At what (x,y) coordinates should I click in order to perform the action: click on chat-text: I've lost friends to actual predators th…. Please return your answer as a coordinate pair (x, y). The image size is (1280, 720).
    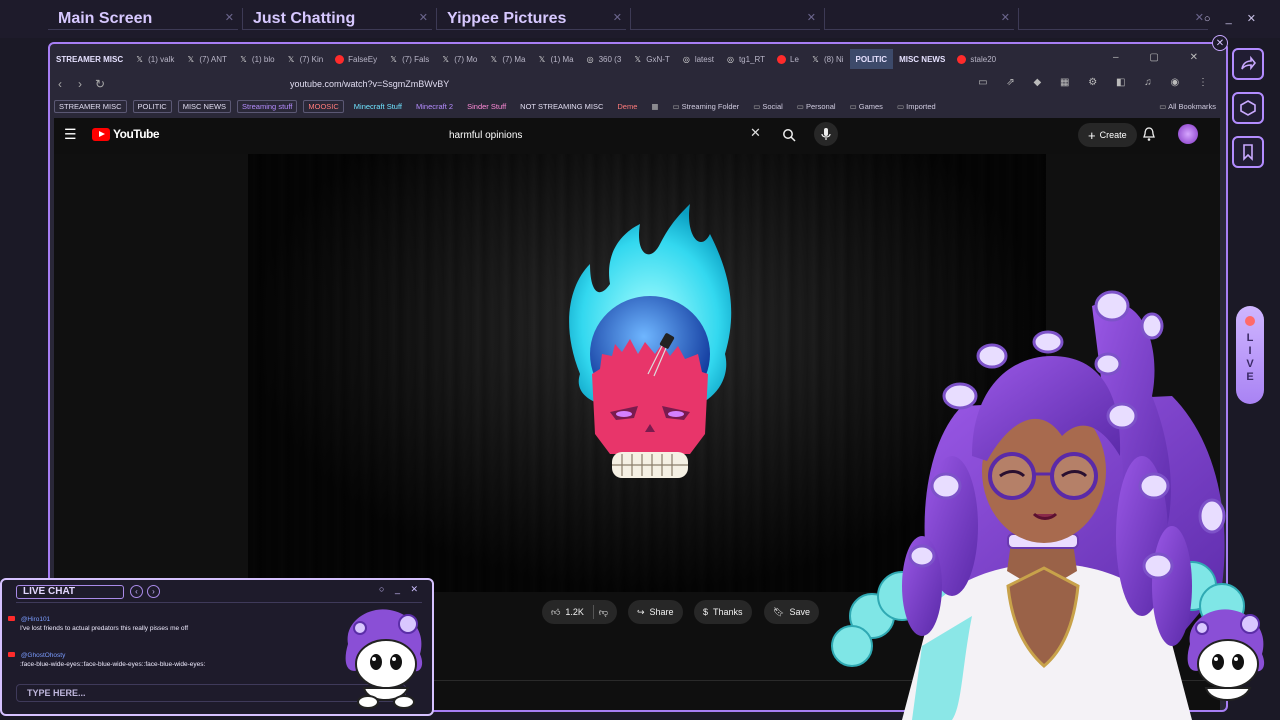
    Looking at the image, I should click on (104, 628).